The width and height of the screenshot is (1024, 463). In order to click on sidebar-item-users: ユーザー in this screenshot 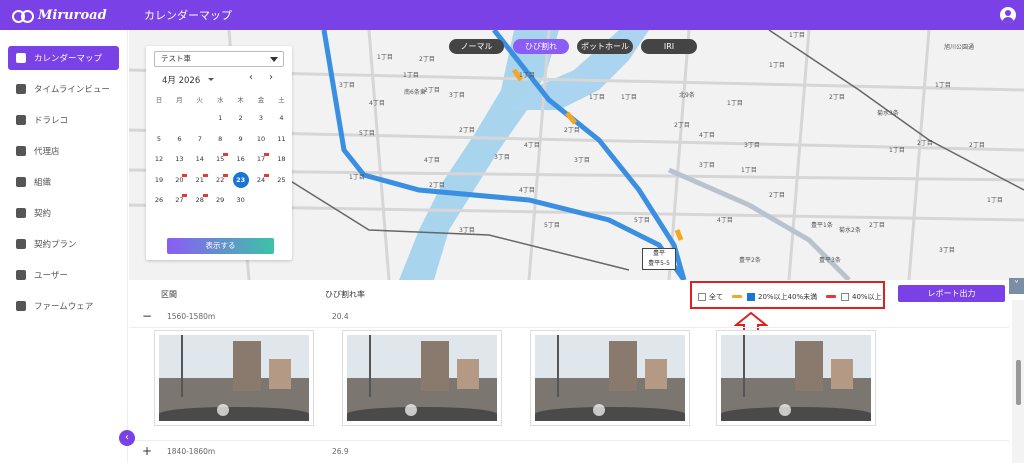, I will do `click(63, 275)`.